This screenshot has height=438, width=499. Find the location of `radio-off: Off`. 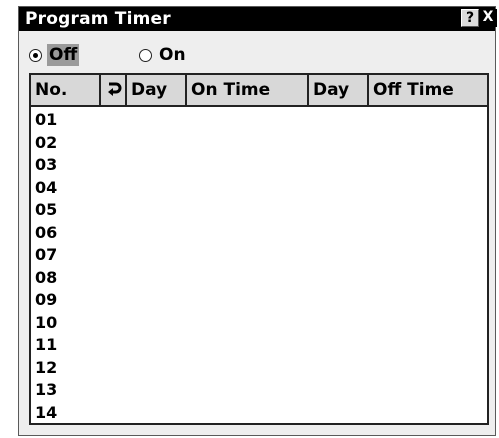

radio-off: Off is located at coordinates (54, 55).